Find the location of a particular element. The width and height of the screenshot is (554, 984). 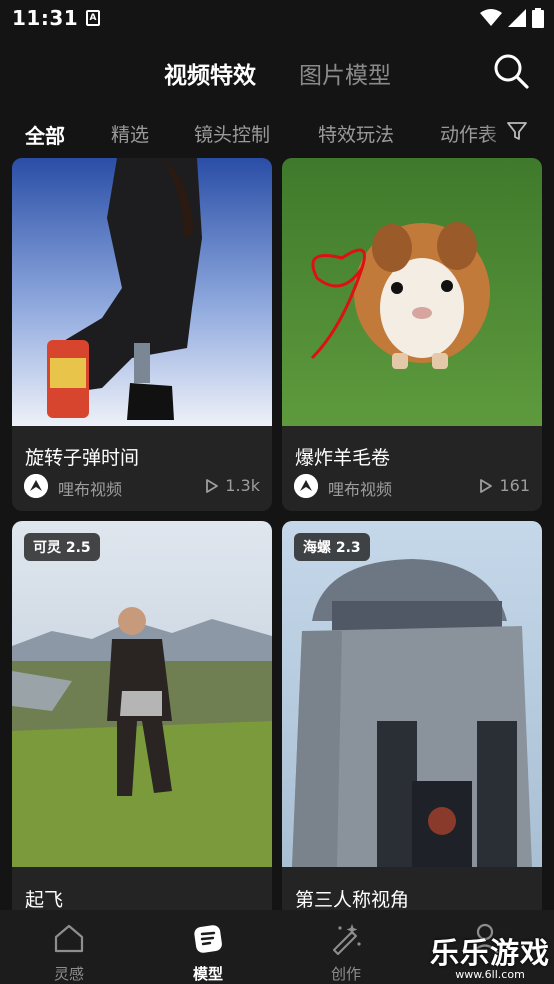

card-title: 起飞 is located at coordinates (44, 899).